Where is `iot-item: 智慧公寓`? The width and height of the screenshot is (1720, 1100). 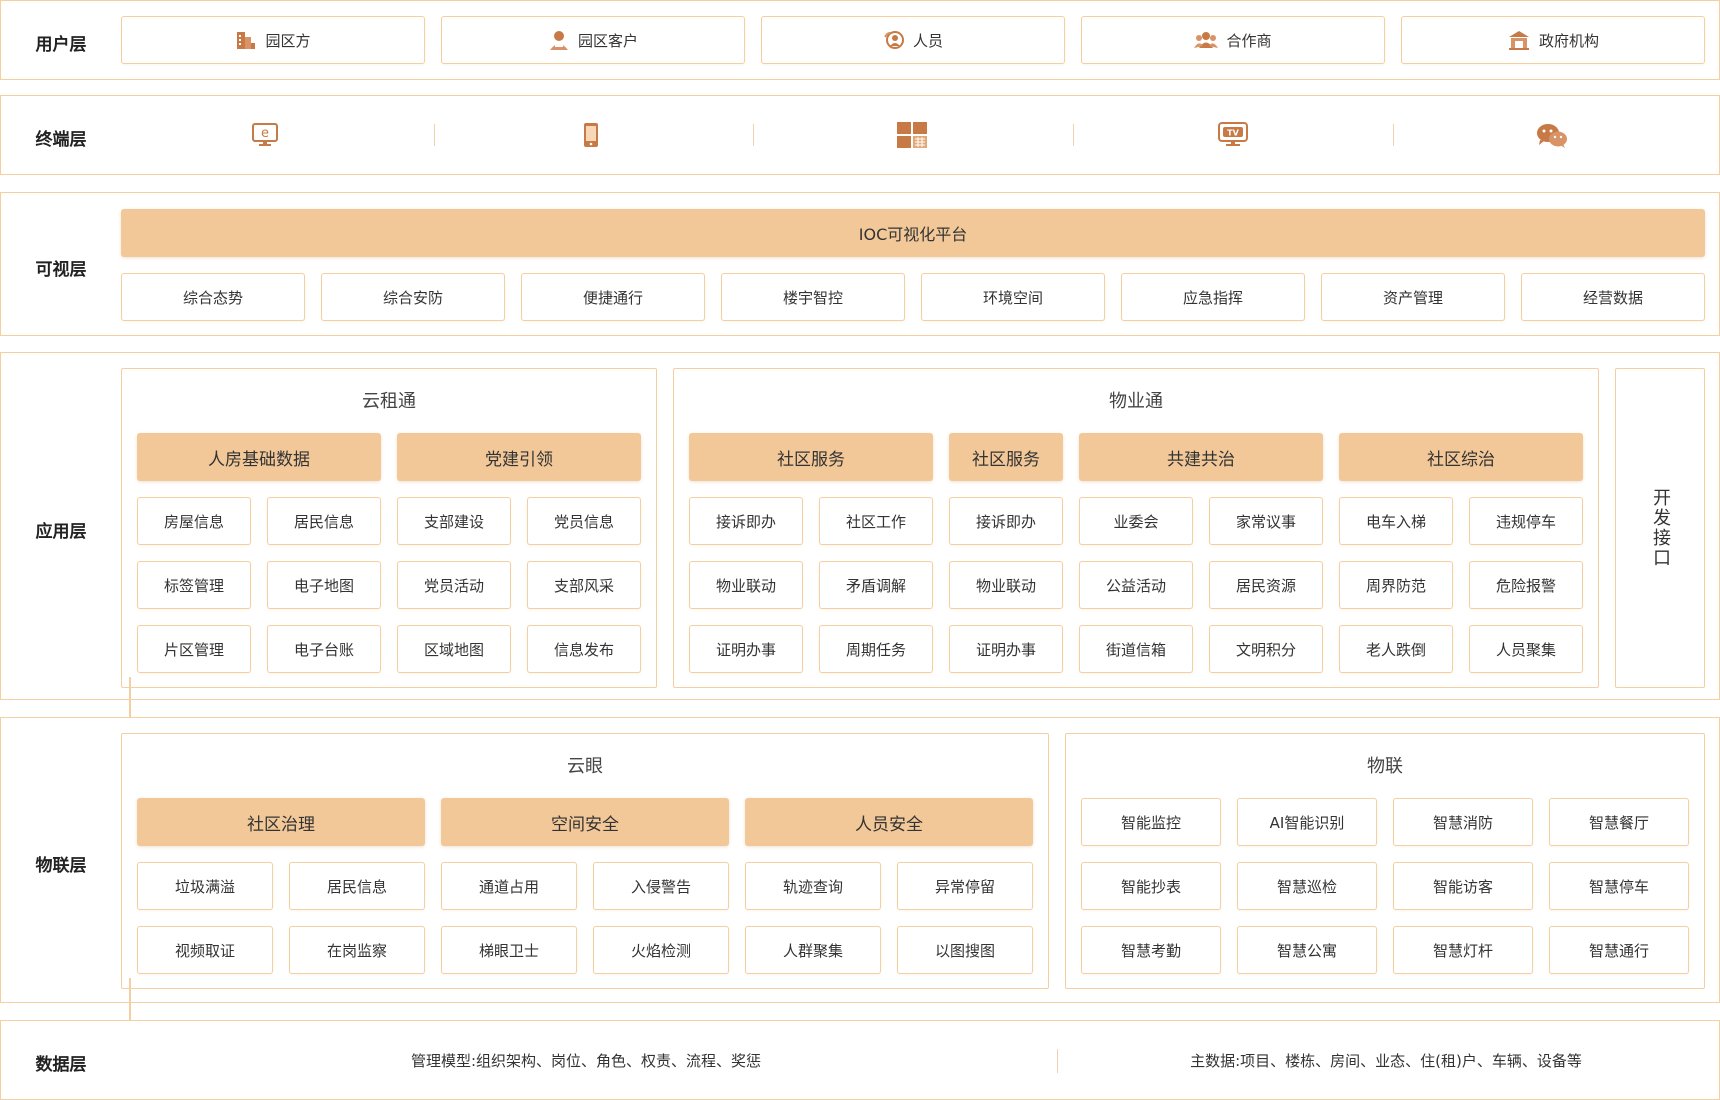 iot-item: 智慧公寓 is located at coordinates (1307, 950).